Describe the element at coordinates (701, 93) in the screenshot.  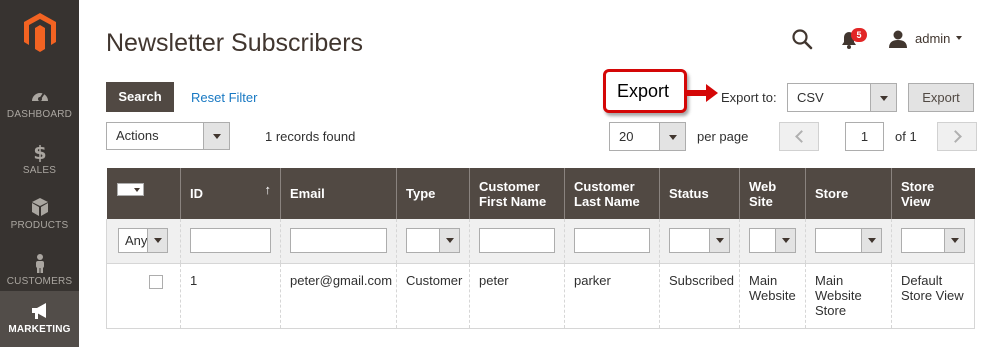
I see `arrow-right-icon` at that location.